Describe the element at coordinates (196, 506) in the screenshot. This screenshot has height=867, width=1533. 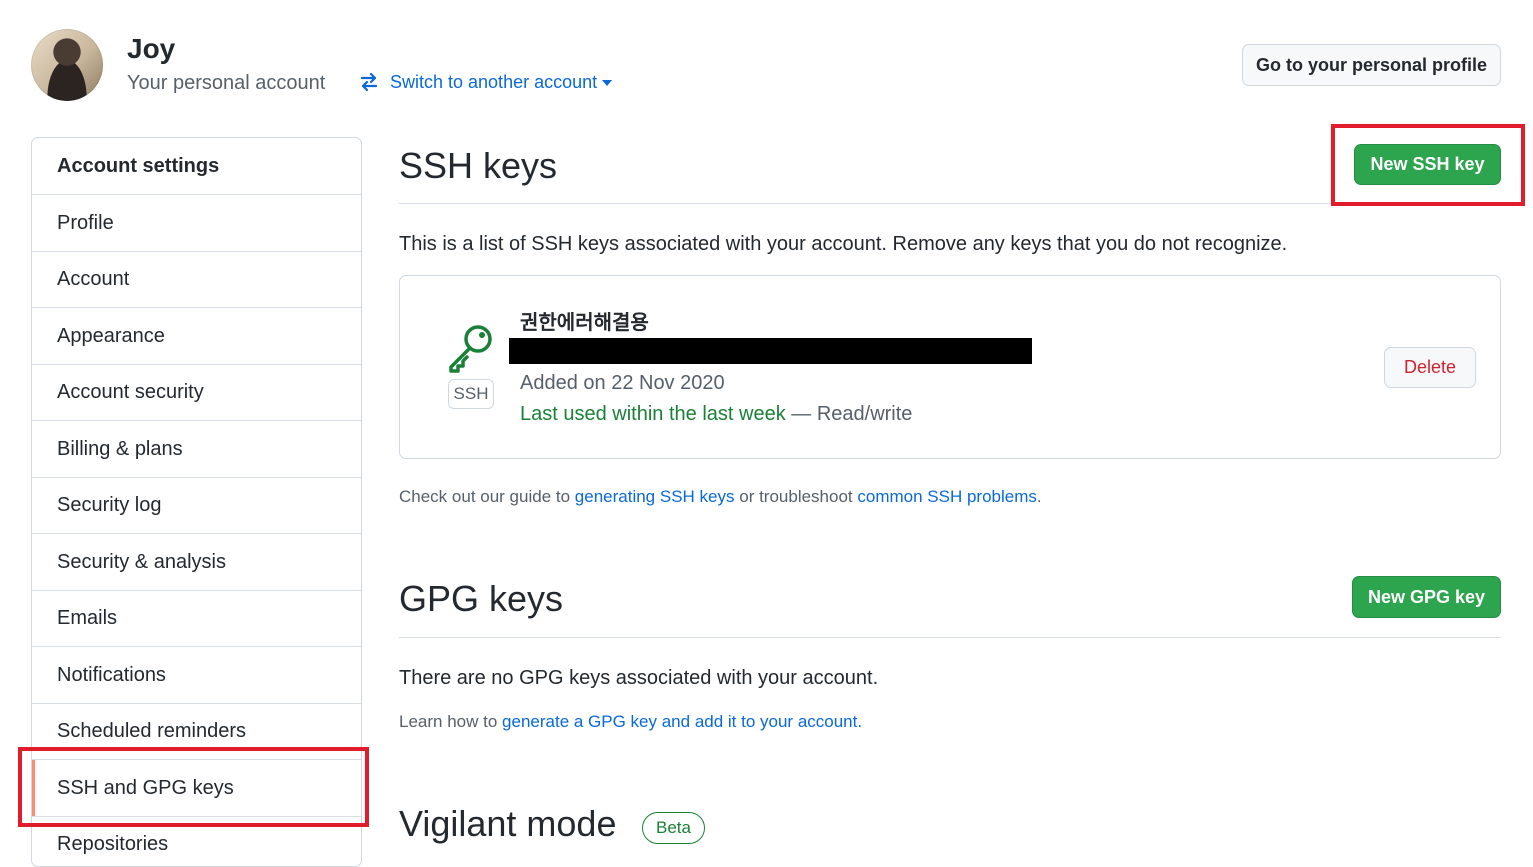
I see `sidebar-item-security-log: Security log` at that location.